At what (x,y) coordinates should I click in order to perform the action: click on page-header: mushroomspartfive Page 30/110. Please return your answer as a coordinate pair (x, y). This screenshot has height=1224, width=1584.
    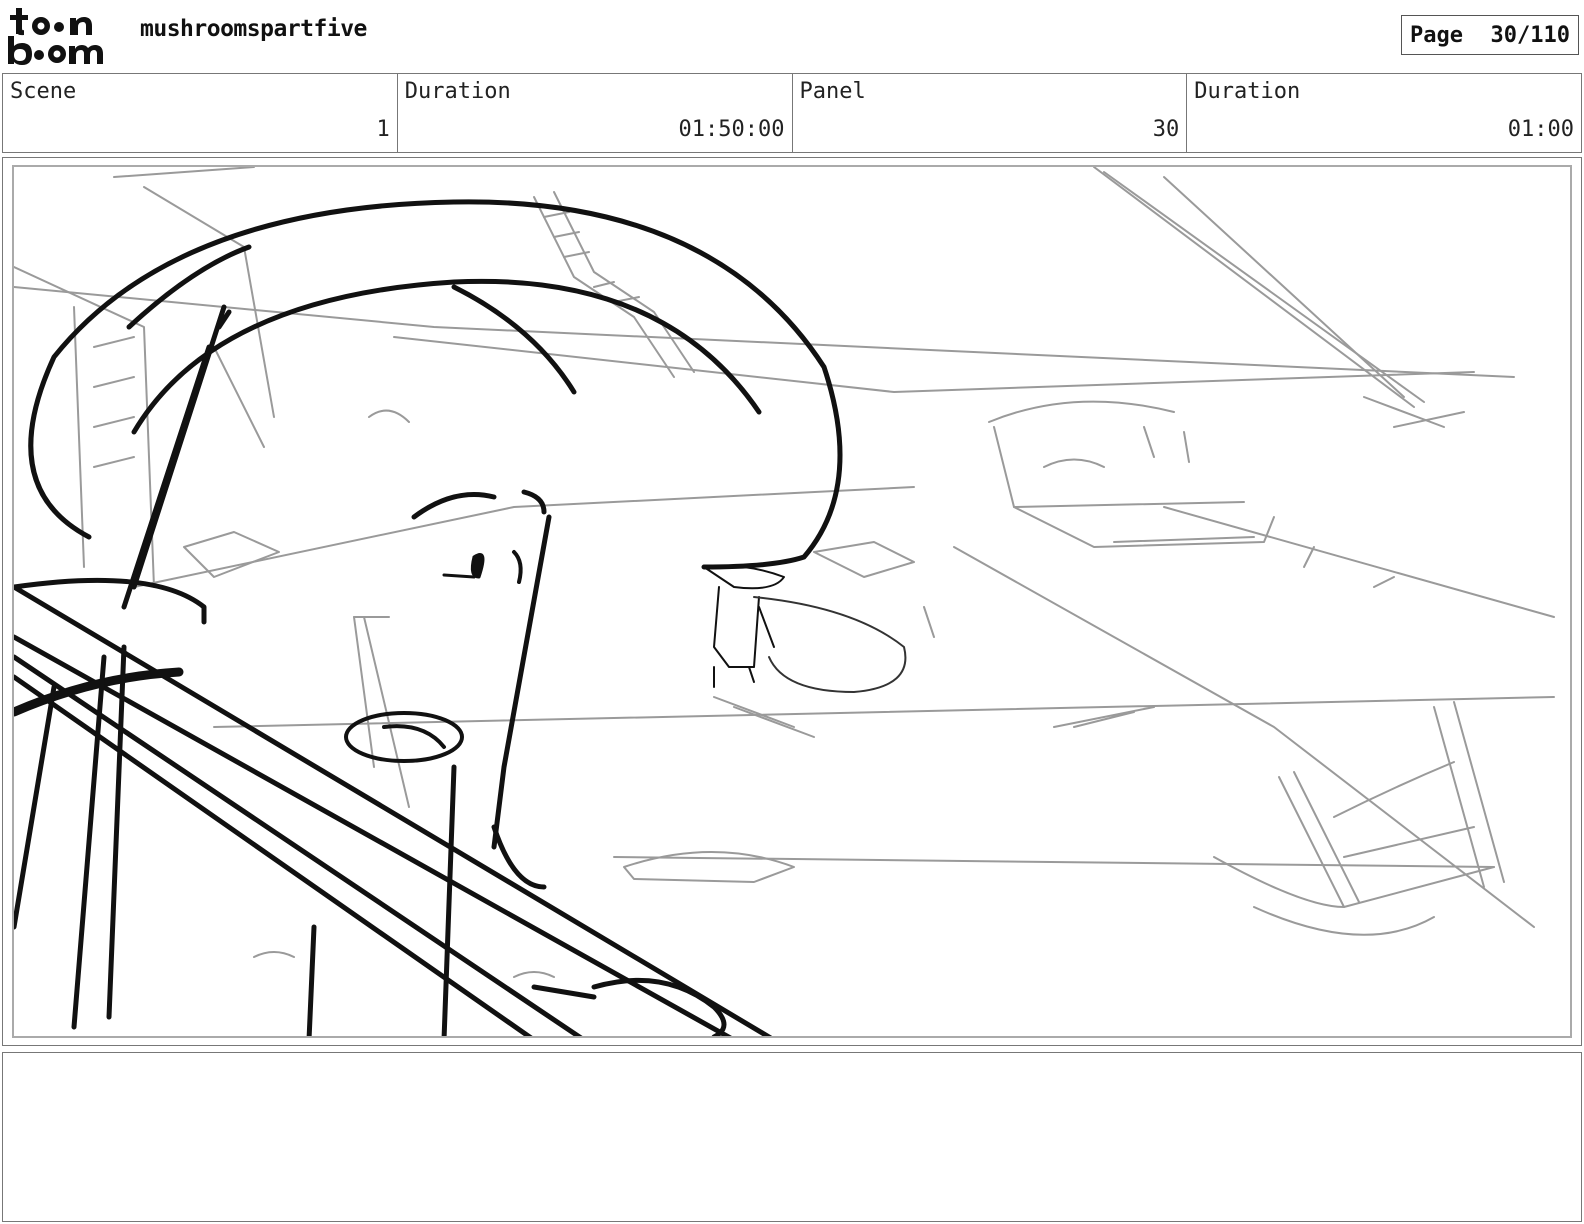
    Looking at the image, I should click on (792, 36).